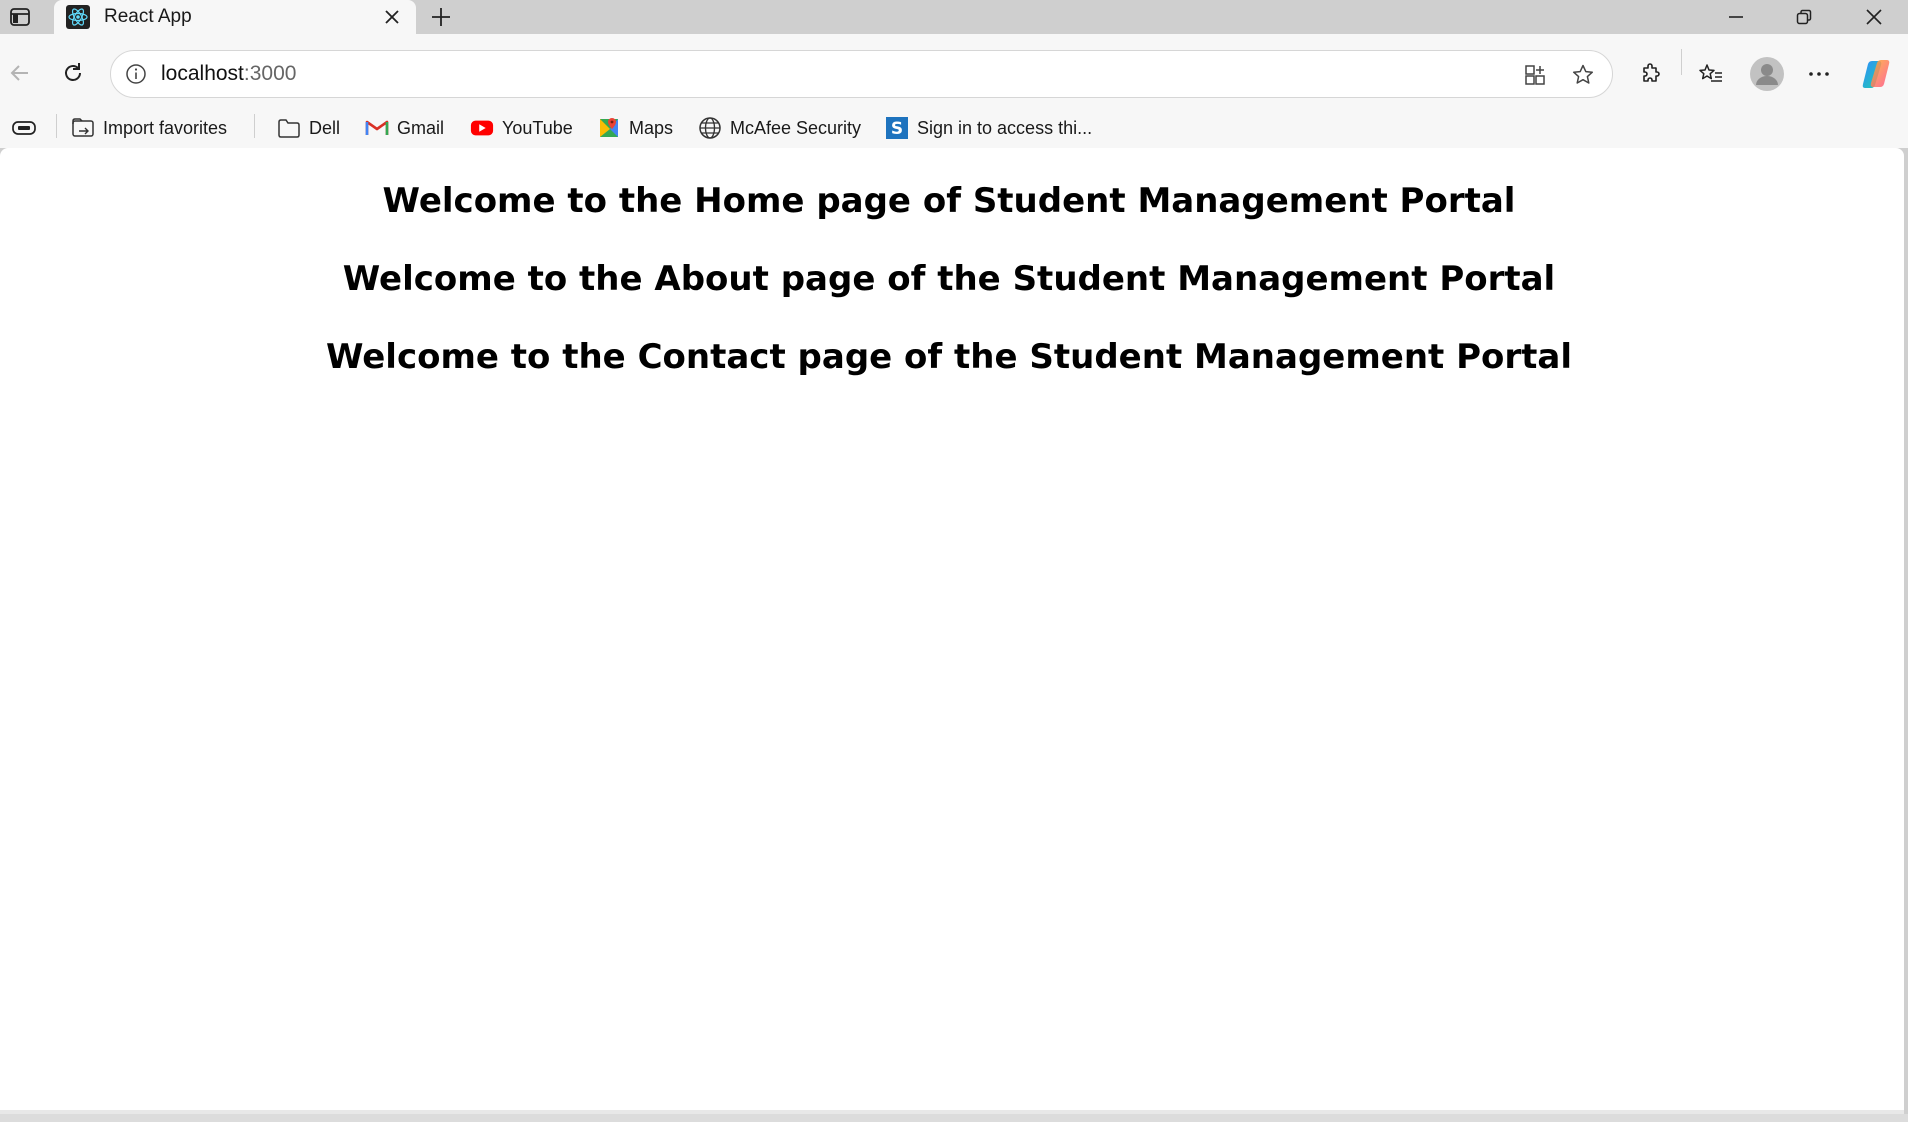 The image size is (1908, 1122). I want to click on bookmarks-menu-button, so click(28, 128).